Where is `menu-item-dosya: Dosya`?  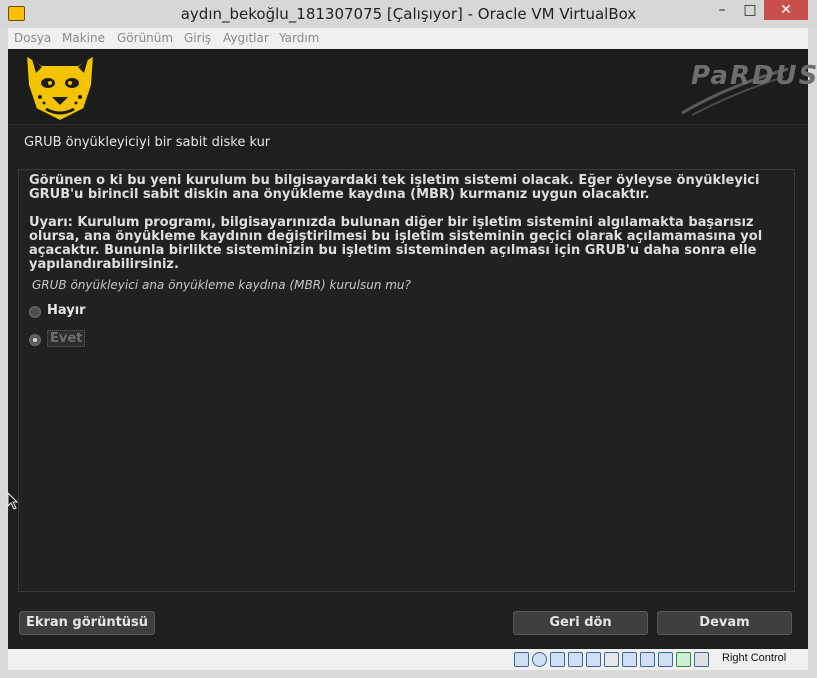
menu-item-dosya: Dosya is located at coordinates (32, 38).